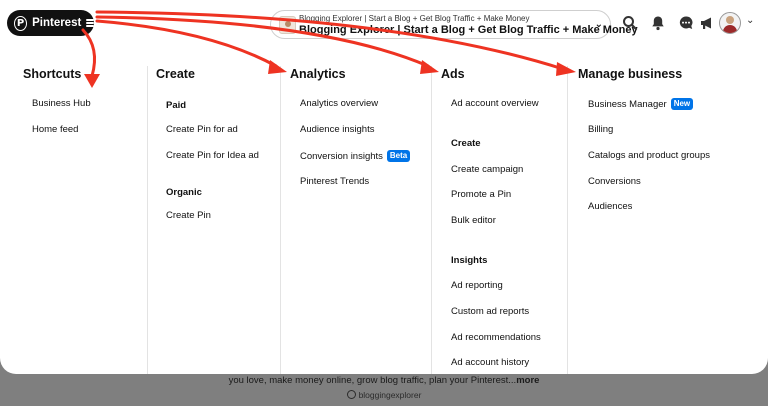 Image resolution: width=768 pixels, height=406 pixels. What do you see at coordinates (188, 215) in the screenshot?
I see `menu-item-create-pin: Create Pin` at bounding box center [188, 215].